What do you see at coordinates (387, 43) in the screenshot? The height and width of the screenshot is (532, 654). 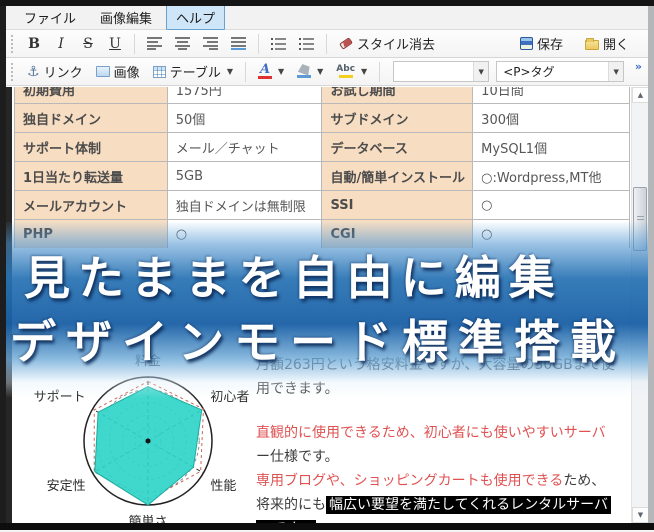 I see `clear-style-button: スタイル消去` at bounding box center [387, 43].